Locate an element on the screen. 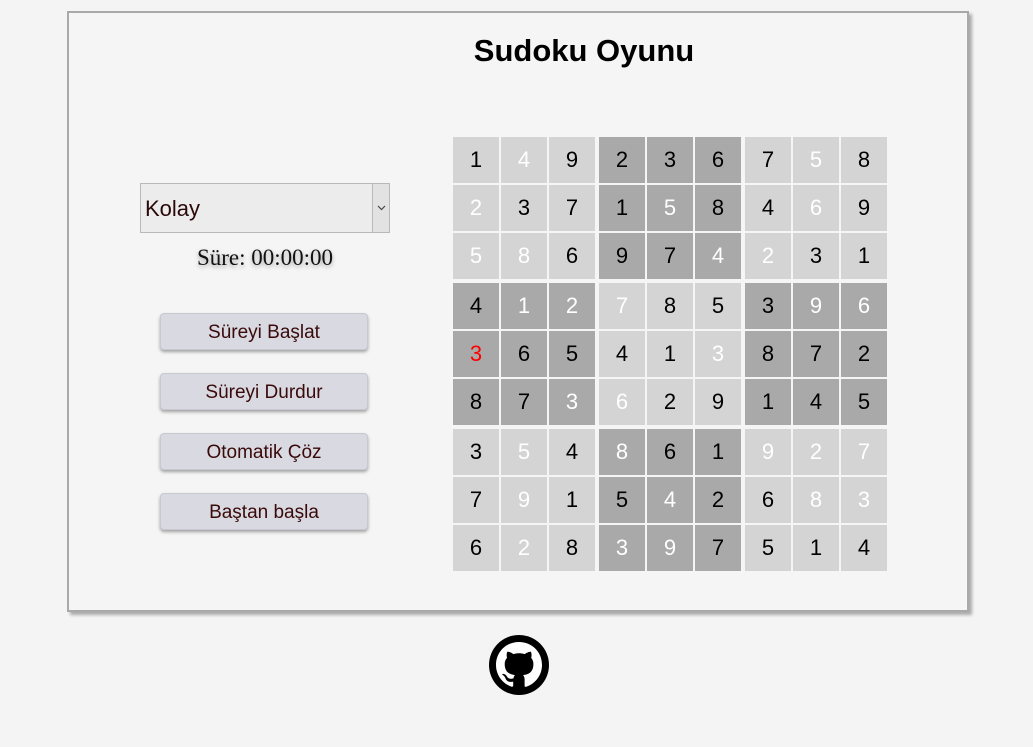 This screenshot has height=747, width=1033. restart-button: Baştan başla is located at coordinates (264, 511).